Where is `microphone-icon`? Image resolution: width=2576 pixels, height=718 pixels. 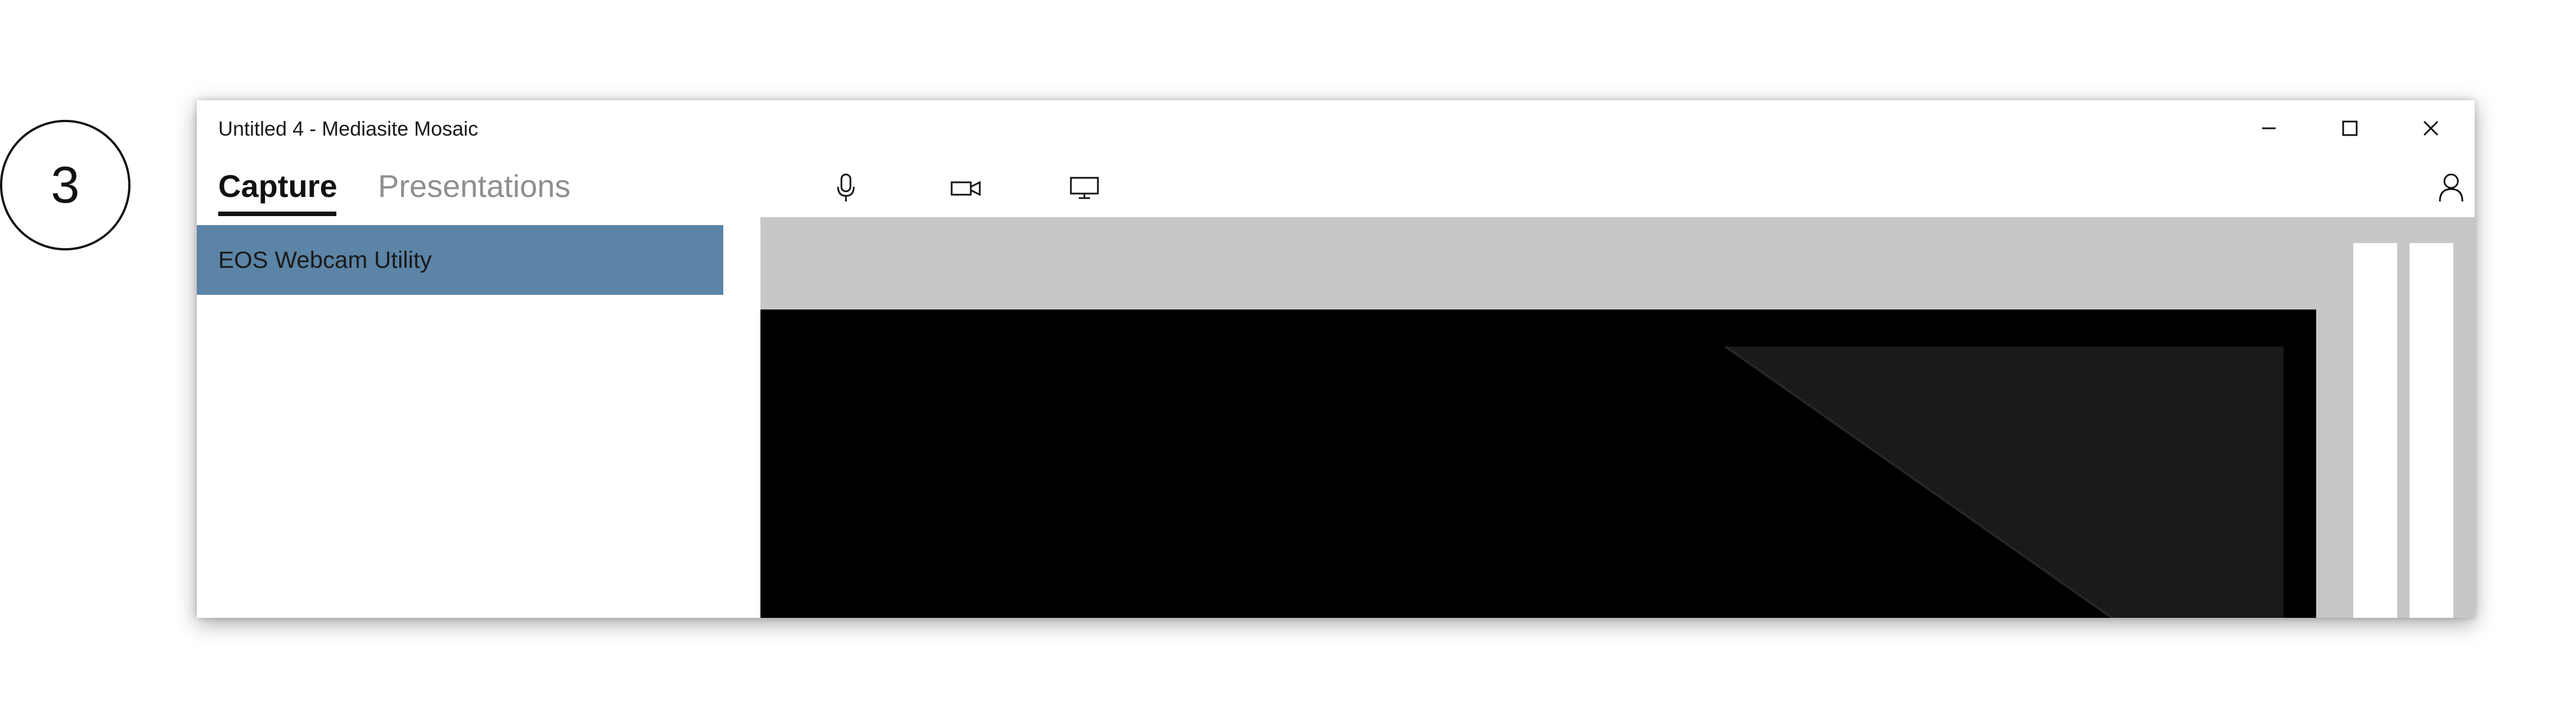
microphone-icon is located at coordinates (846, 187).